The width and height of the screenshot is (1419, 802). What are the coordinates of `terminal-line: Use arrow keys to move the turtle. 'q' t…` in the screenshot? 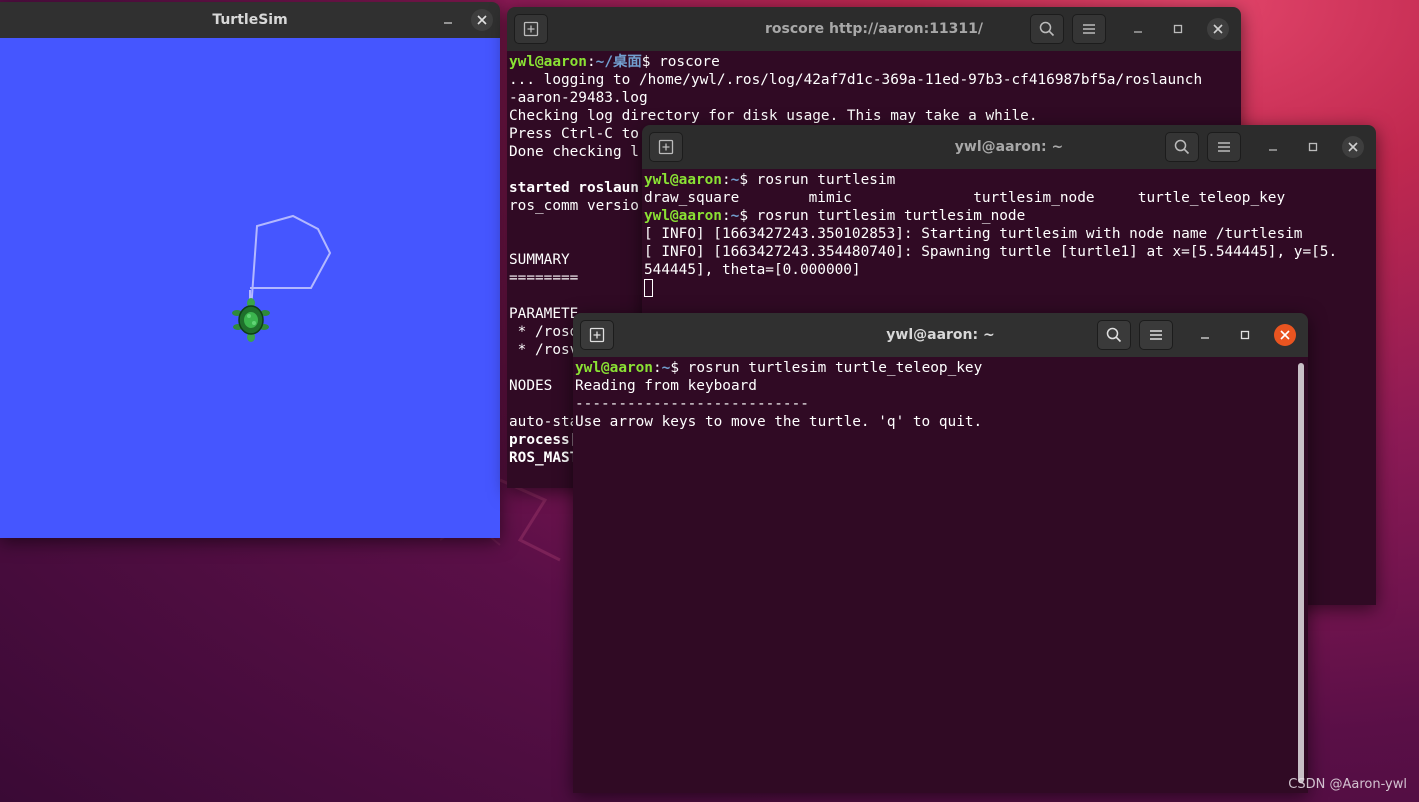 It's located at (941, 422).